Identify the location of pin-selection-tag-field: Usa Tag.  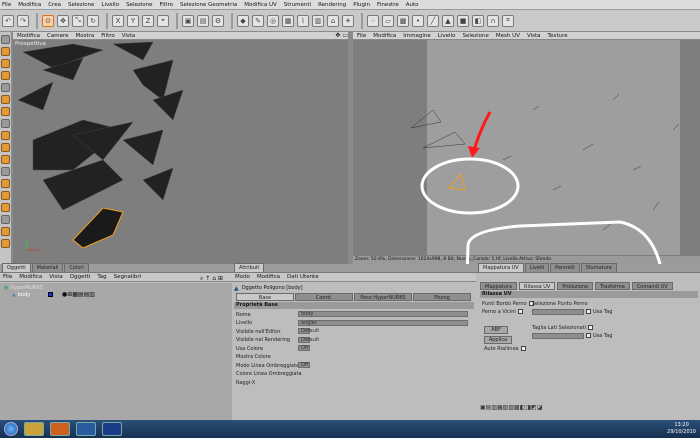
(572, 311).